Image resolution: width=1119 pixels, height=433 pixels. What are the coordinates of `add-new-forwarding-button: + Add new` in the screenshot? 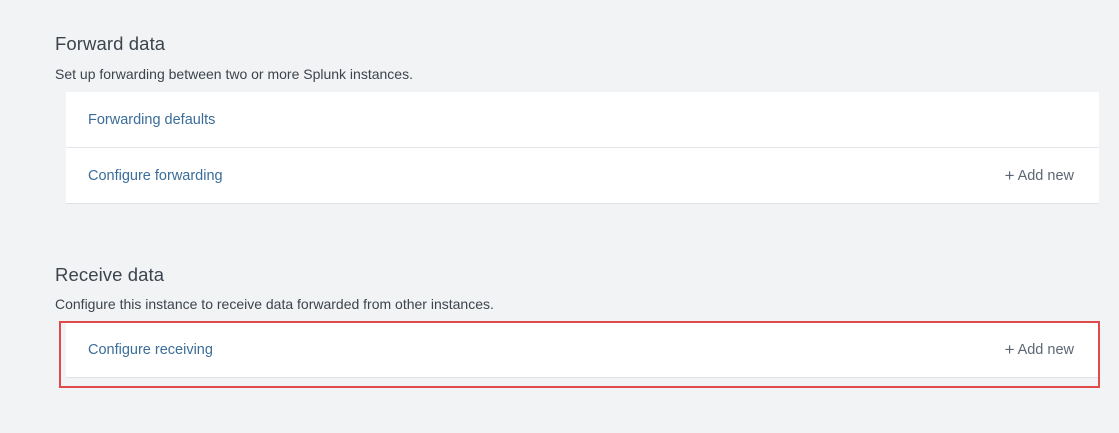 It's located at (1039, 175).